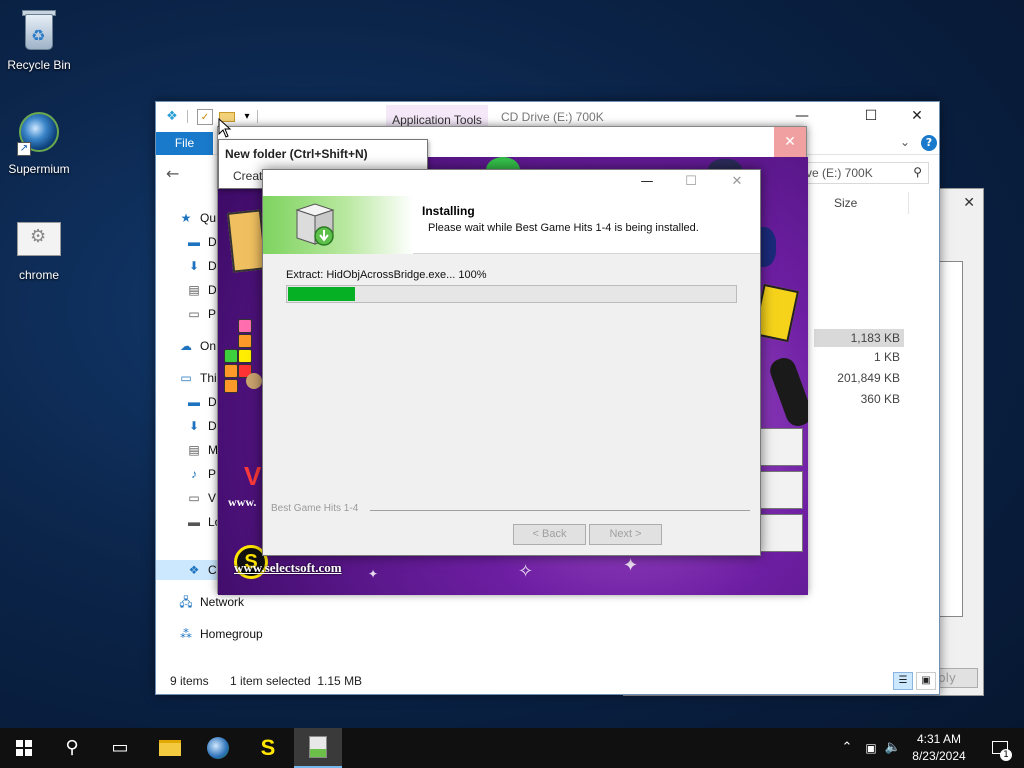 Image resolution: width=1024 pixels, height=768 pixels. I want to click on selectsoft-icon: S, so click(268, 747).